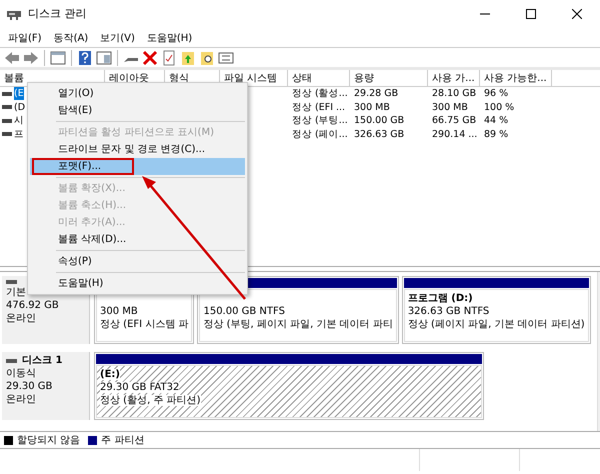 Image resolution: width=600 pixels, height=474 pixels. What do you see at coordinates (440, 298) in the screenshot?
I see `partition-title: 프로그램 (D:)` at bounding box center [440, 298].